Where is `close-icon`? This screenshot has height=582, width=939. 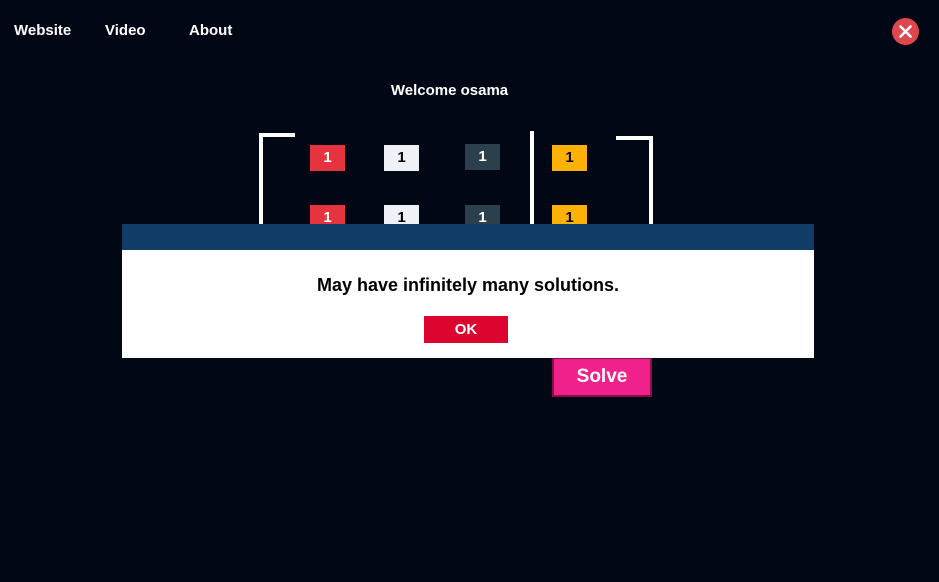
close-icon is located at coordinates (905, 31).